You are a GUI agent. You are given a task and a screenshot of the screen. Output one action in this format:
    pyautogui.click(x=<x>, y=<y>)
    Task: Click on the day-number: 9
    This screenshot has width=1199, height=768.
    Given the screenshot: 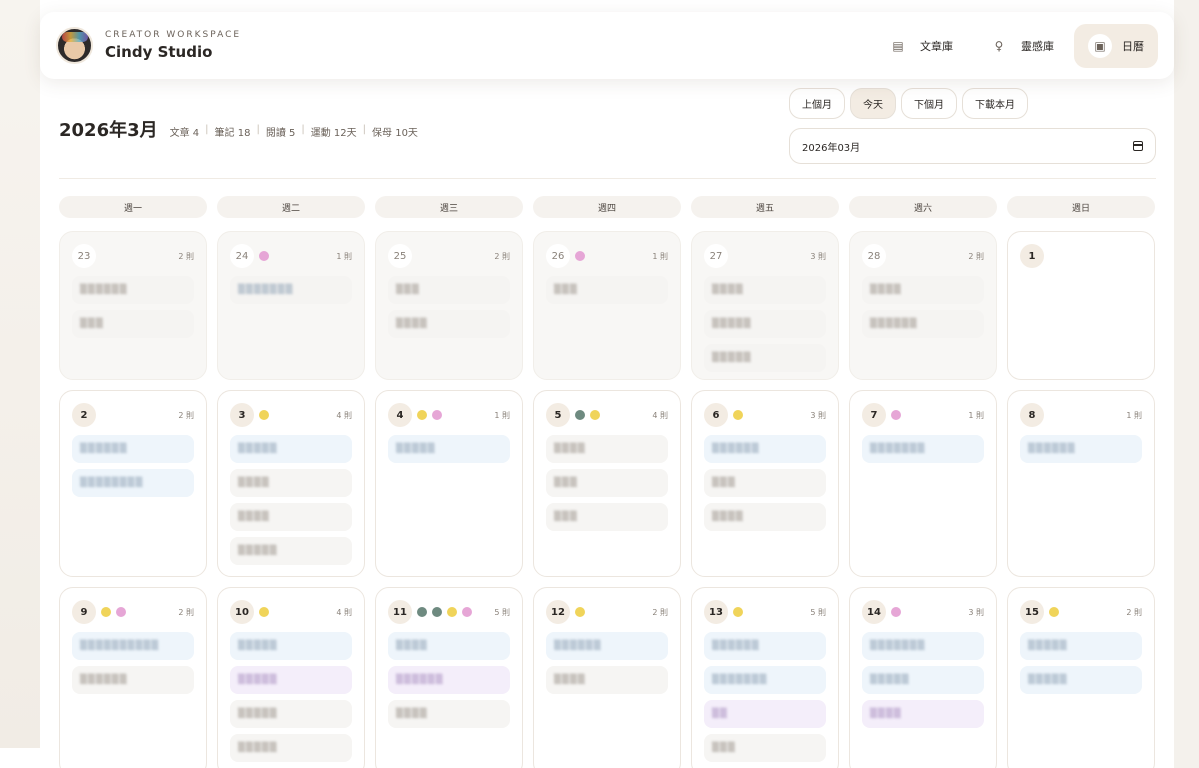 What is the action you would take?
    pyautogui.click(x=84, y=612)
    